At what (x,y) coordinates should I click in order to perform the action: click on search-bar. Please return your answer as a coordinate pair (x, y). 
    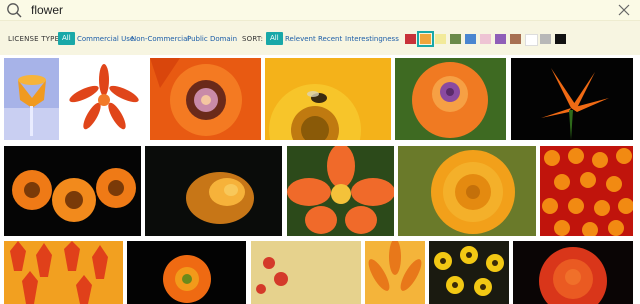
    Looking at the image, I should click on (320, 10).